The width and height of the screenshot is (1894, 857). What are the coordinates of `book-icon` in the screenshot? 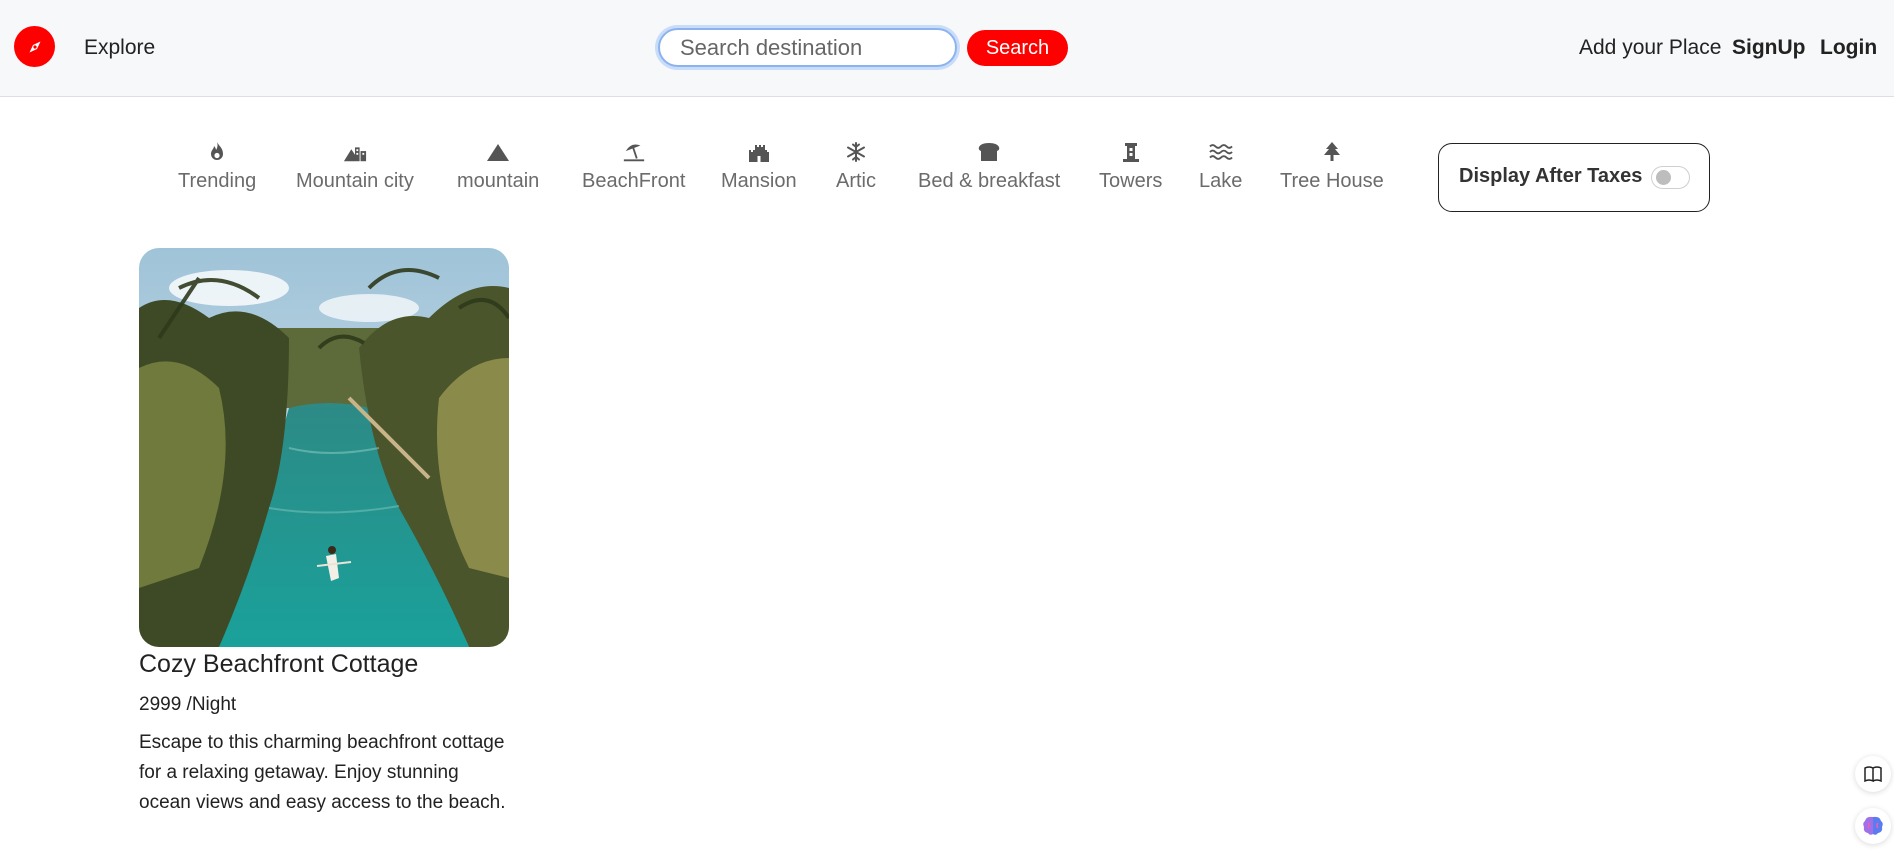 It's located at (1873, 774).